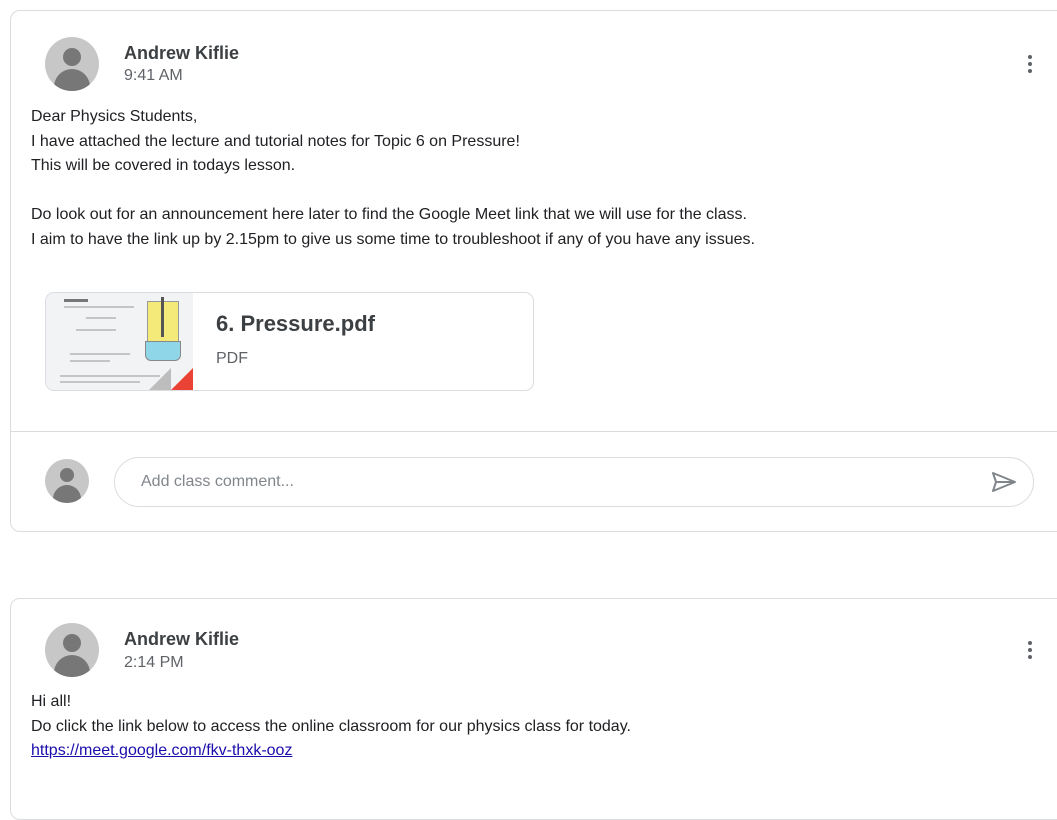 The image size is (1057, 820). Describe the element at coordinates (163, 165) in the screenshot. I see `body-line: This will be covered in todays lesson.` at that location.